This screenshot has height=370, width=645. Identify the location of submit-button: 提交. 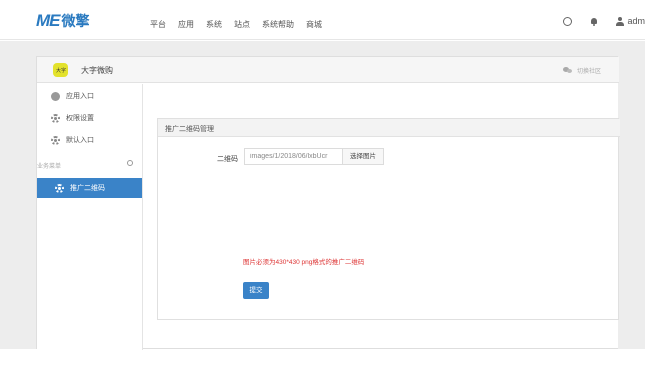
(256, 290).